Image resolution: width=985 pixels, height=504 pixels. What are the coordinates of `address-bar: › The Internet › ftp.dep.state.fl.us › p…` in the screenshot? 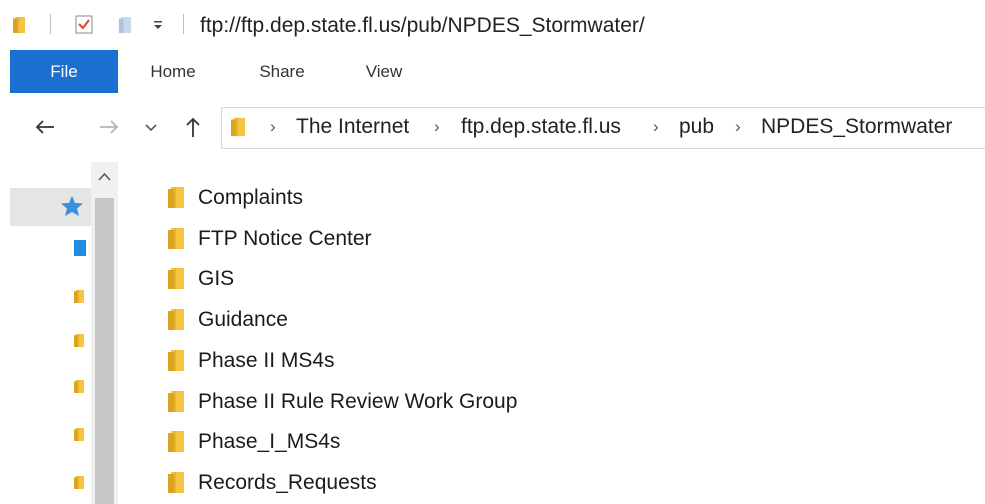 It's located at (603, 128).